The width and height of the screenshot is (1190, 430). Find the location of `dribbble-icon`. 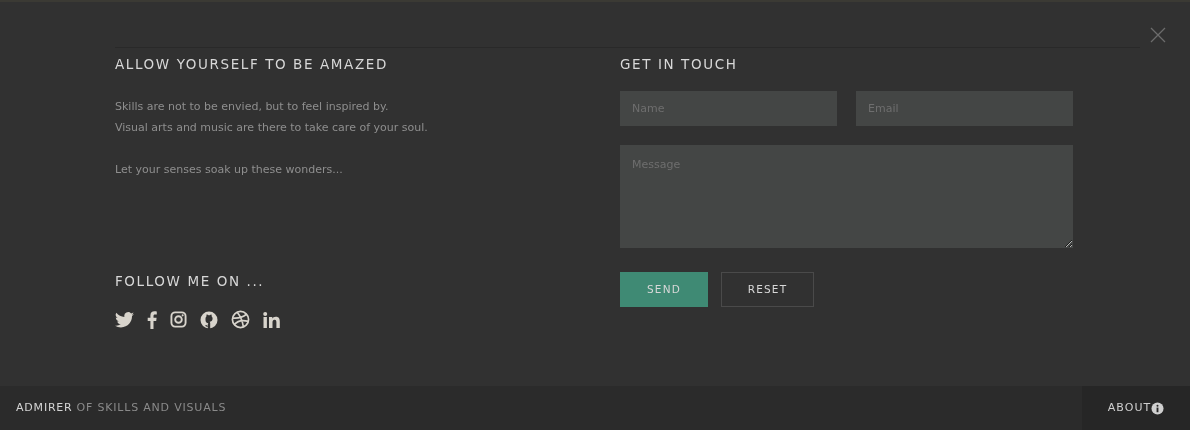

dribbble-icon is located at coordinates (240, 320).